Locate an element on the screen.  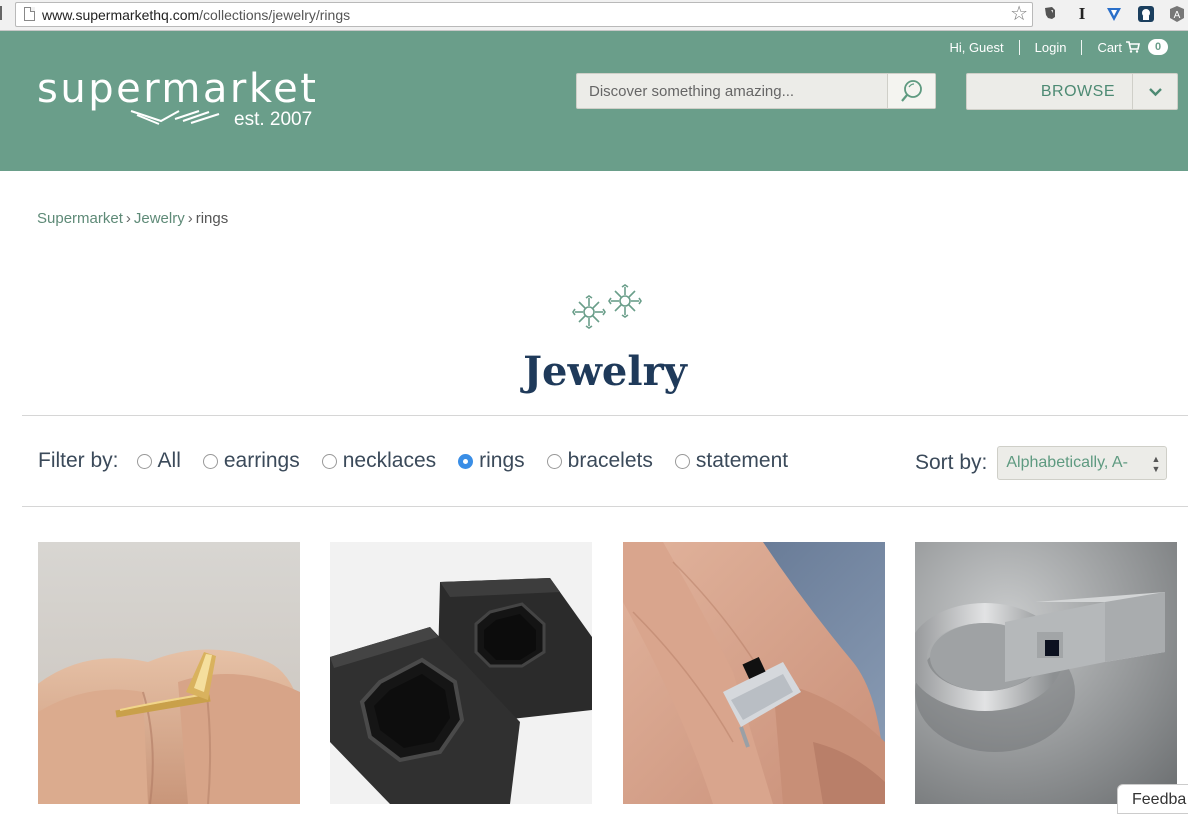
filter-label: Filter by: is located at coordinates (78, 460).